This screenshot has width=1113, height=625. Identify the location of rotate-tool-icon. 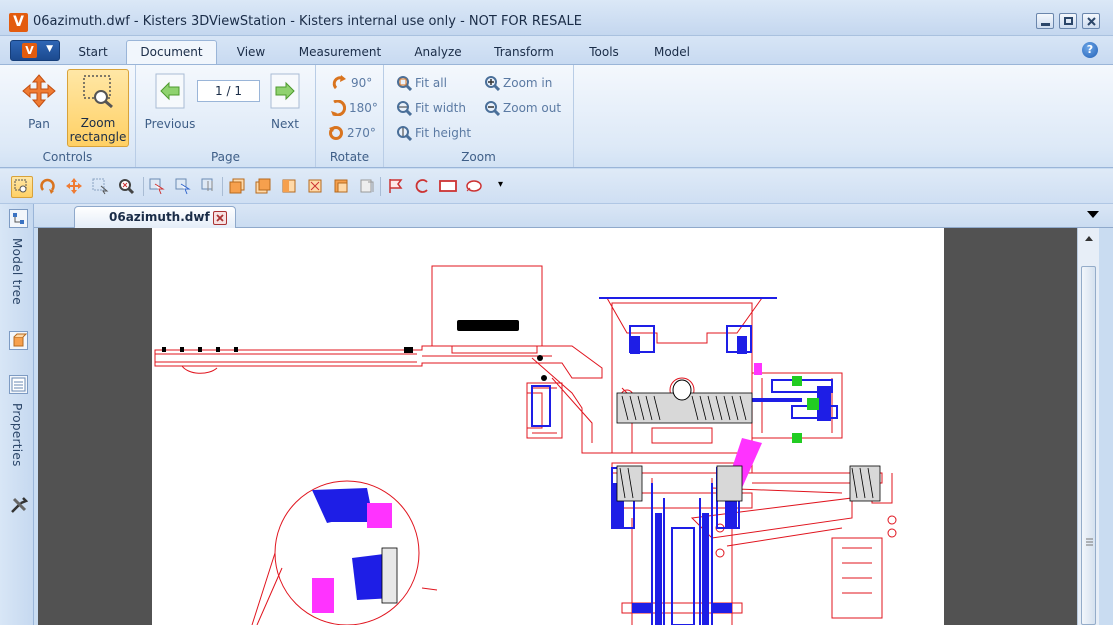
(48, 186).